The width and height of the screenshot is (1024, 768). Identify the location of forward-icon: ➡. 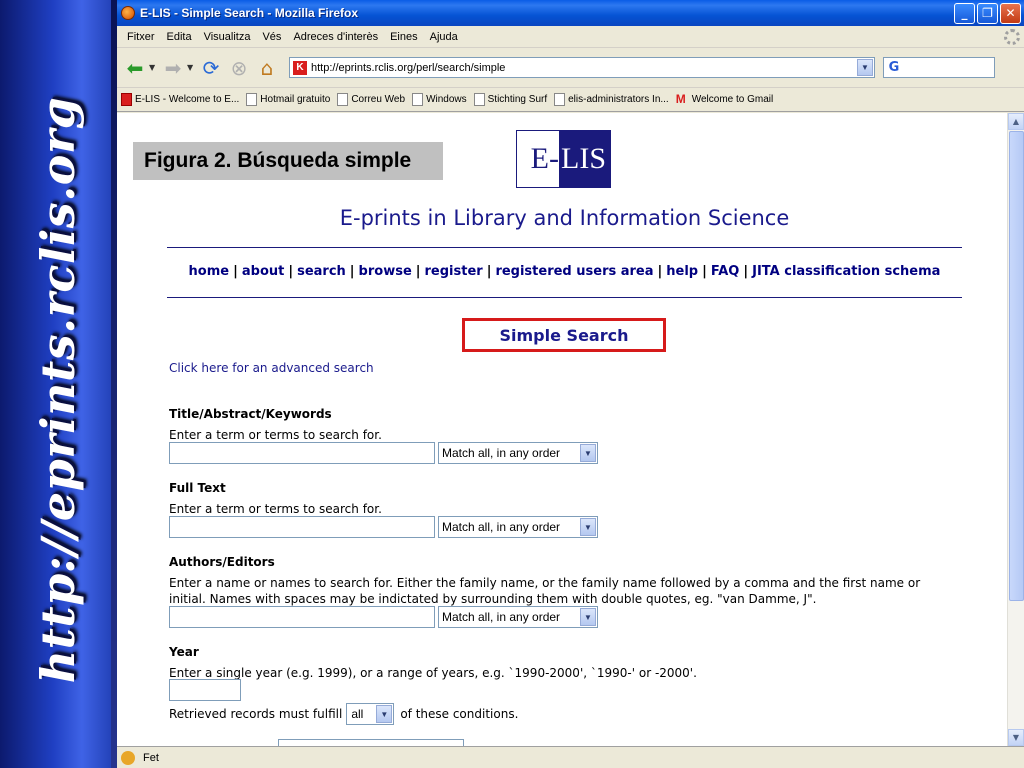
(173, 68).